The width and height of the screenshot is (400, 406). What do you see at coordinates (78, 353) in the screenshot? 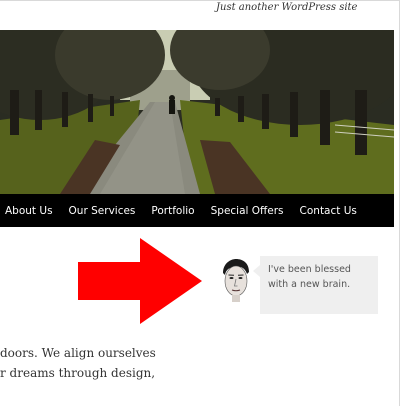
I see `body-text-line: doors. We align ourselves` at bounding box center [78, 353].